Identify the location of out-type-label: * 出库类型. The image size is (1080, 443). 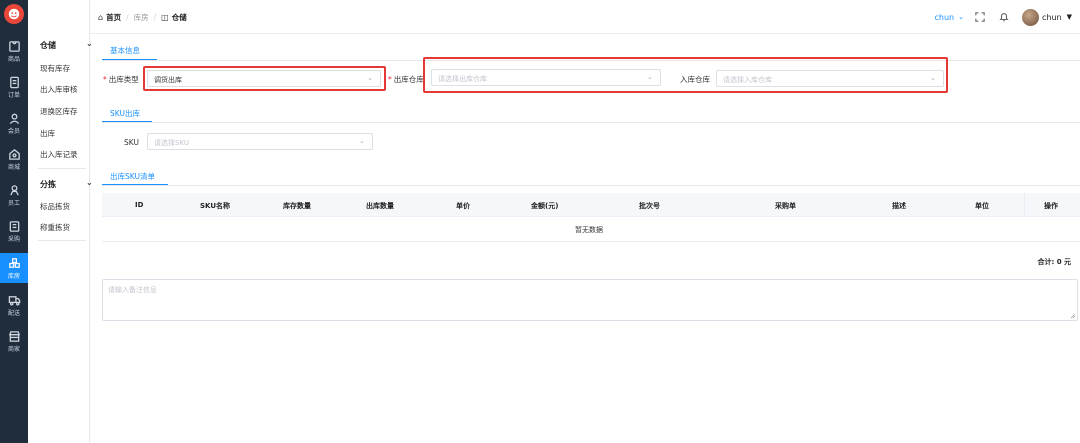
(121, 79).